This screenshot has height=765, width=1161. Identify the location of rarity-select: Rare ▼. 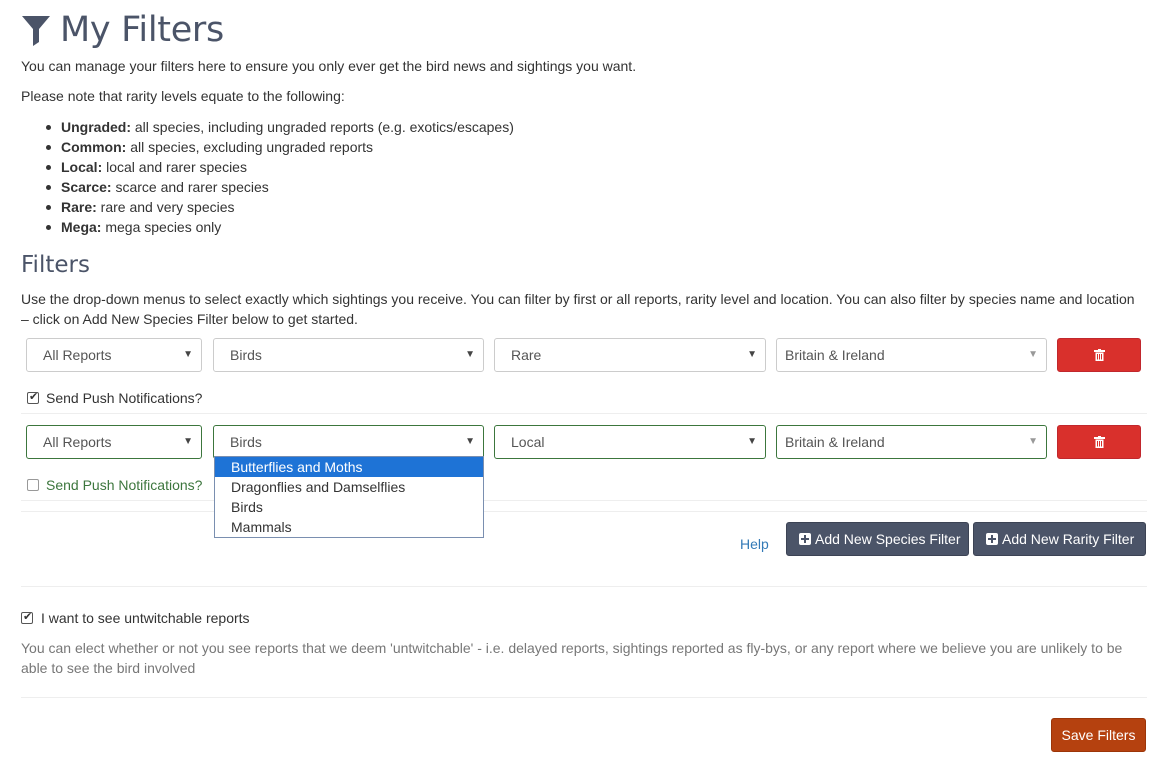
(630, 355).